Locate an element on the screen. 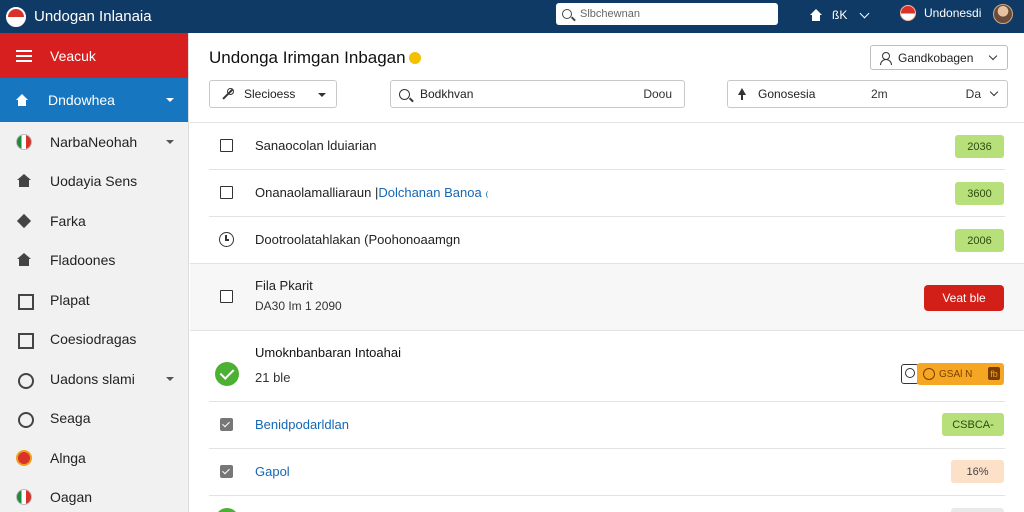 This screenshot has width=1024, height=512. brand: Undogan Inlanaia is located at coordinates (150, 16).